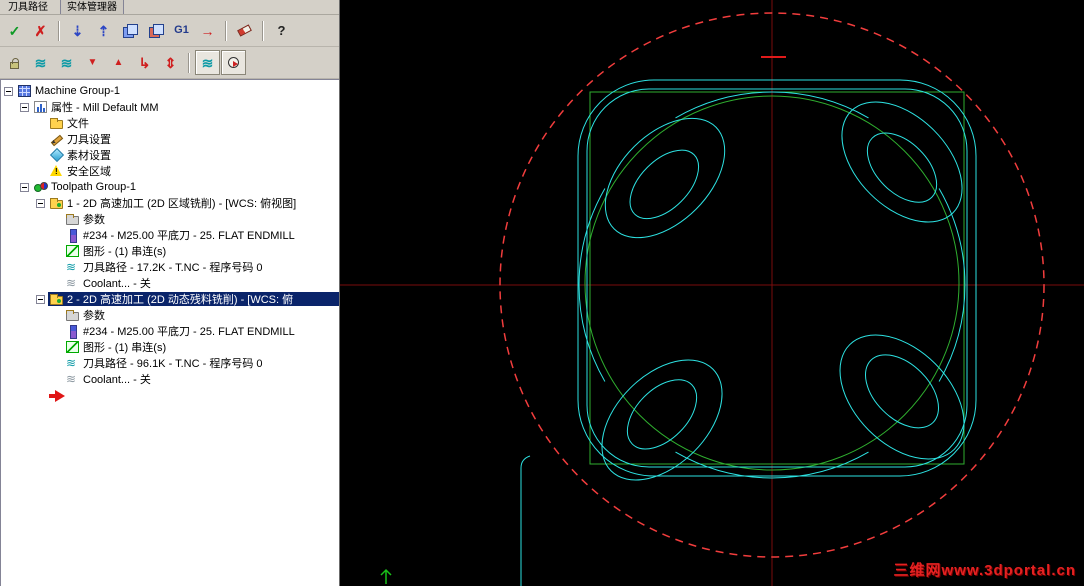 The width and height of the screenshot is (1084, 586). I want to click on tree-item-properties: 属性 - Mill Default MM, so click(170, 107).